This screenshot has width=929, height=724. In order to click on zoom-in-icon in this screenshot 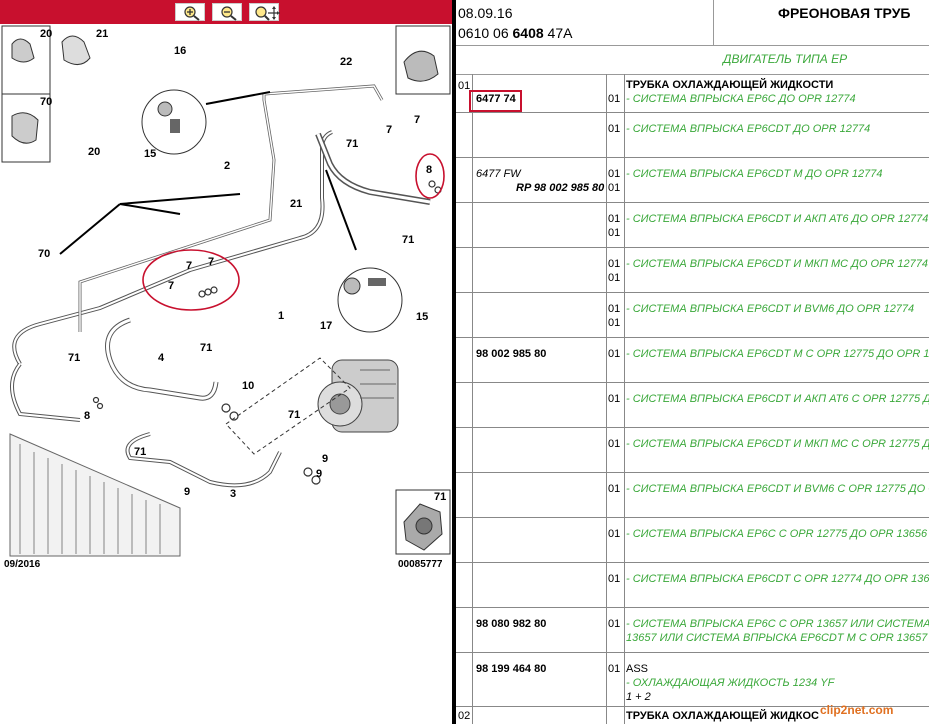, I will do `click(192, 13)`.